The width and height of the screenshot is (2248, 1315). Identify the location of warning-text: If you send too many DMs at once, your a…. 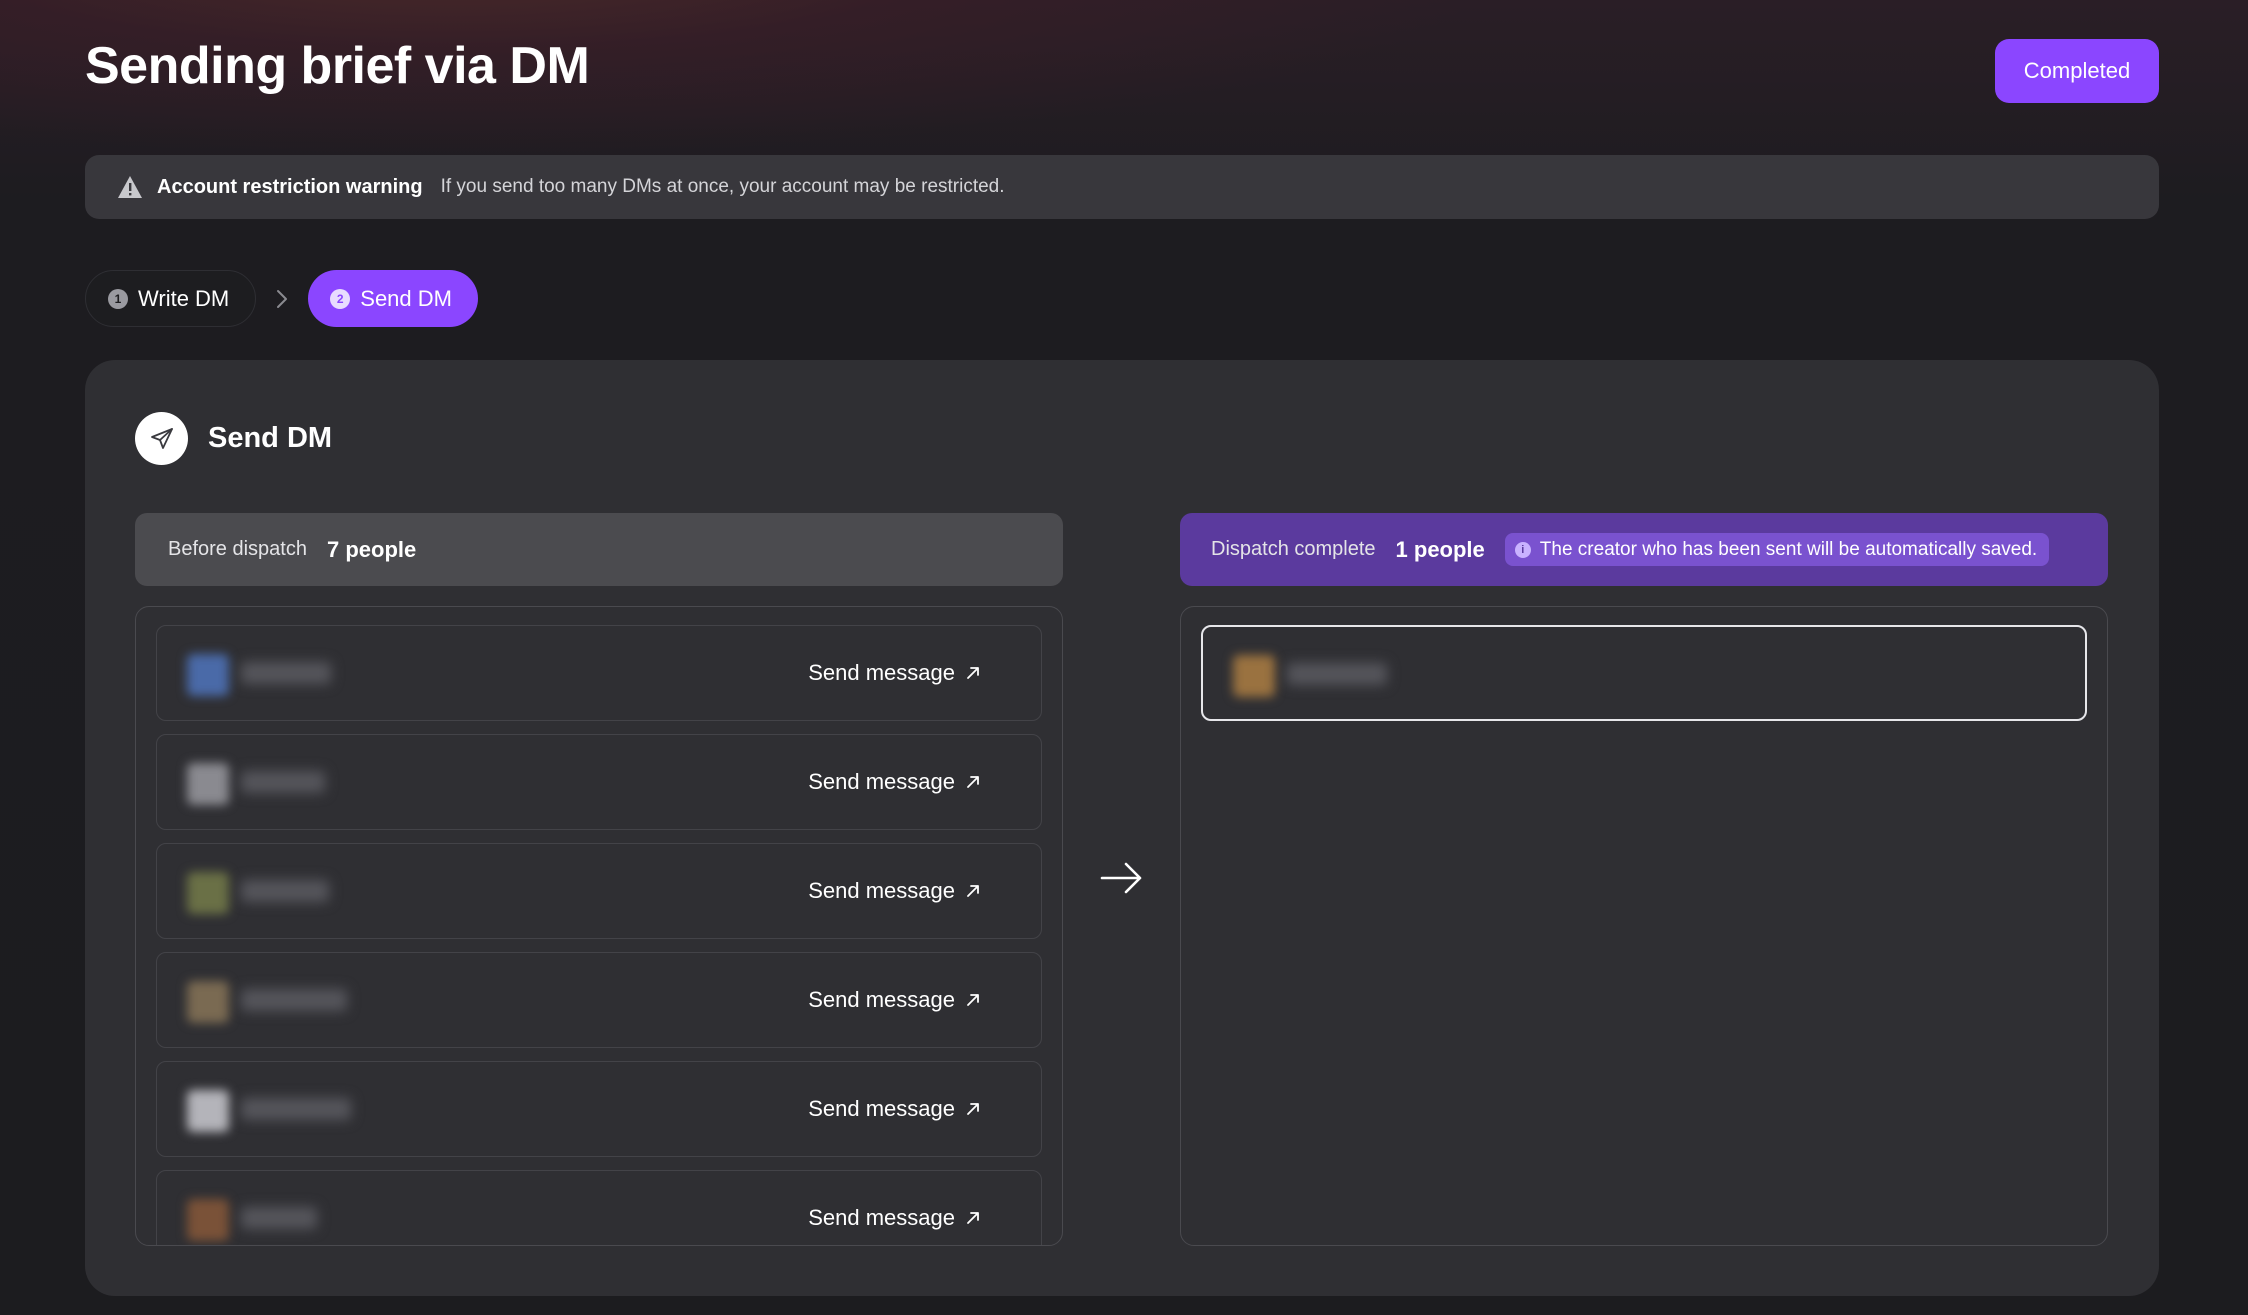
(722, 186).